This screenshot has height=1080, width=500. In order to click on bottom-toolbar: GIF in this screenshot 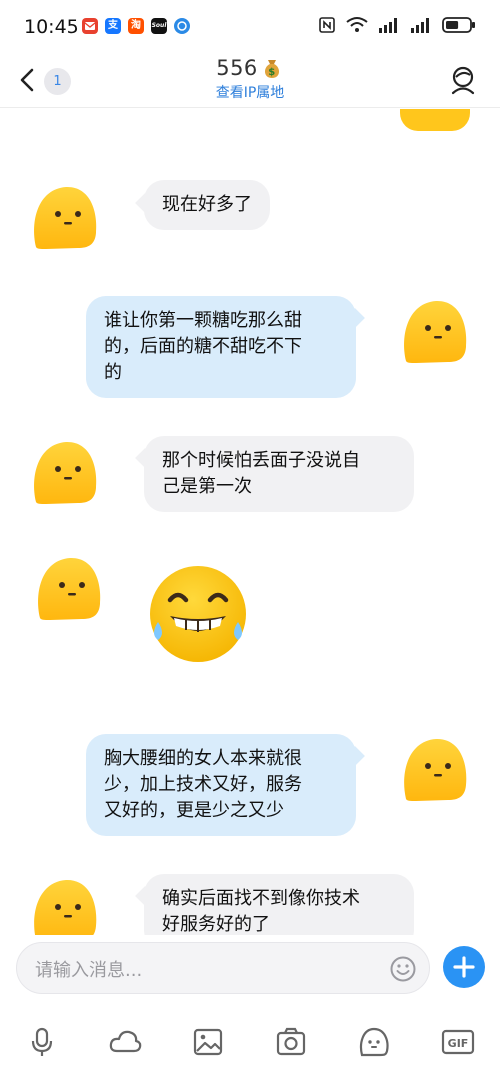, I will do `click(250, 1042)`.